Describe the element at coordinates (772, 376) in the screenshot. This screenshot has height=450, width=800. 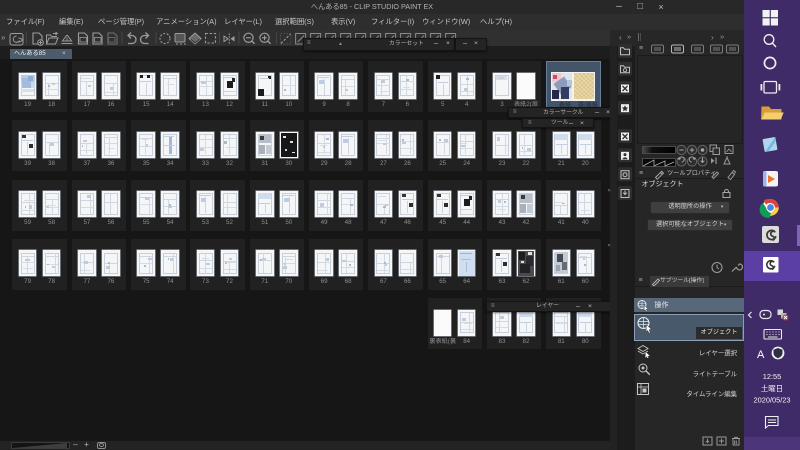
I see `svg-text: 12:55` at that location.